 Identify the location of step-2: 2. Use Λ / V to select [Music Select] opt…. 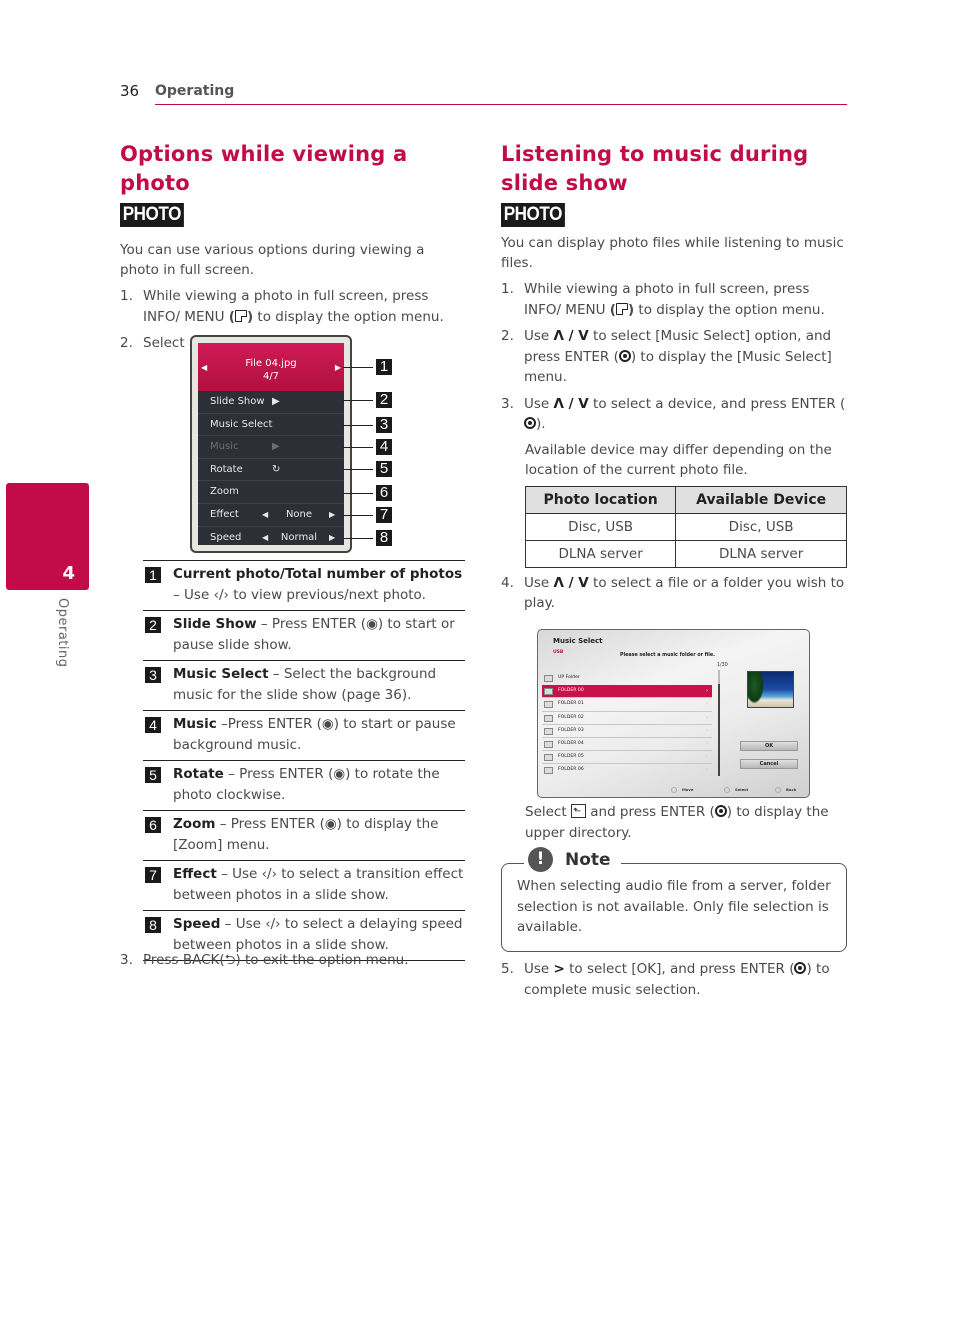
(666, 356).